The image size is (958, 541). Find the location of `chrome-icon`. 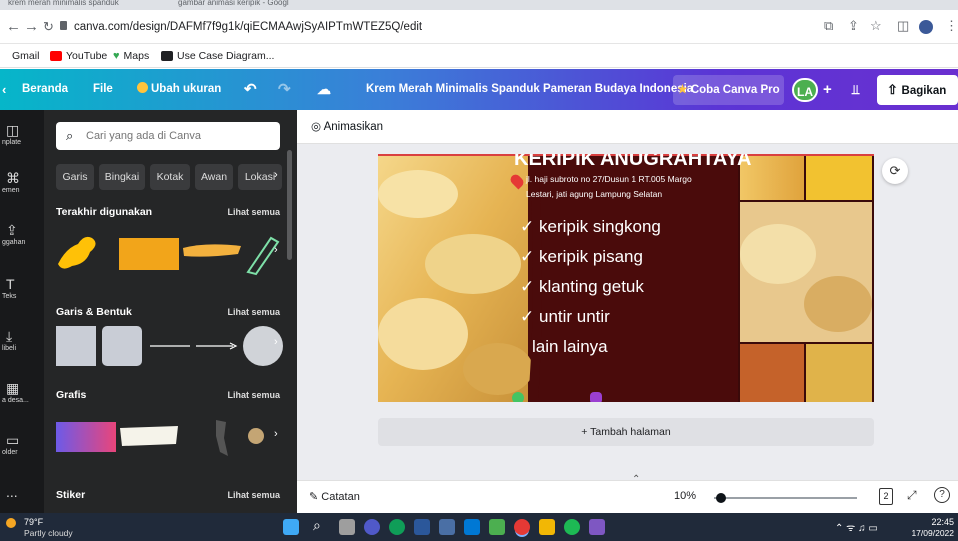

chrome-icon is located at coordinates (522, 527).